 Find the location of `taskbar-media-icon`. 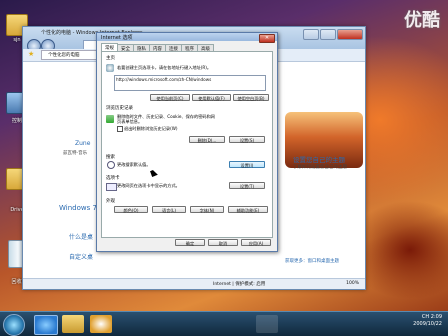

taskbar-media-icon is located at coordinates (101, 324).